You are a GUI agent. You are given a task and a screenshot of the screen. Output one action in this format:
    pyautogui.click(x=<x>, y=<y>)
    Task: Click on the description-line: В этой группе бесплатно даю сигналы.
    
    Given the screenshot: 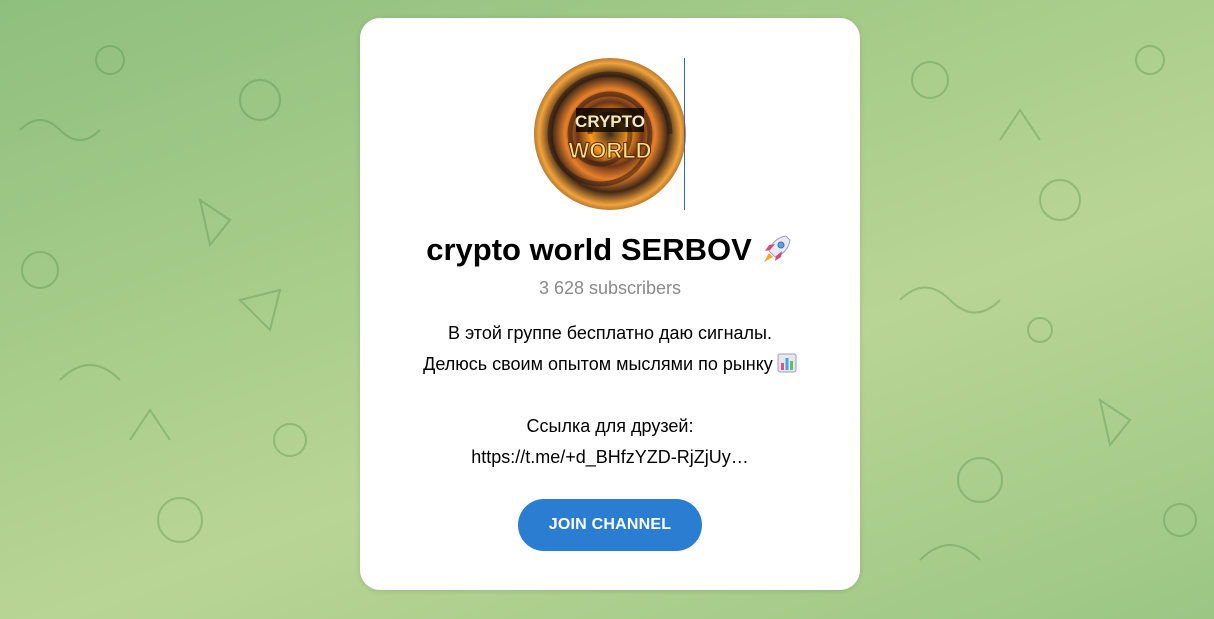 What is the action you would take?
    pyautogui.click(x=610, y=333)
    